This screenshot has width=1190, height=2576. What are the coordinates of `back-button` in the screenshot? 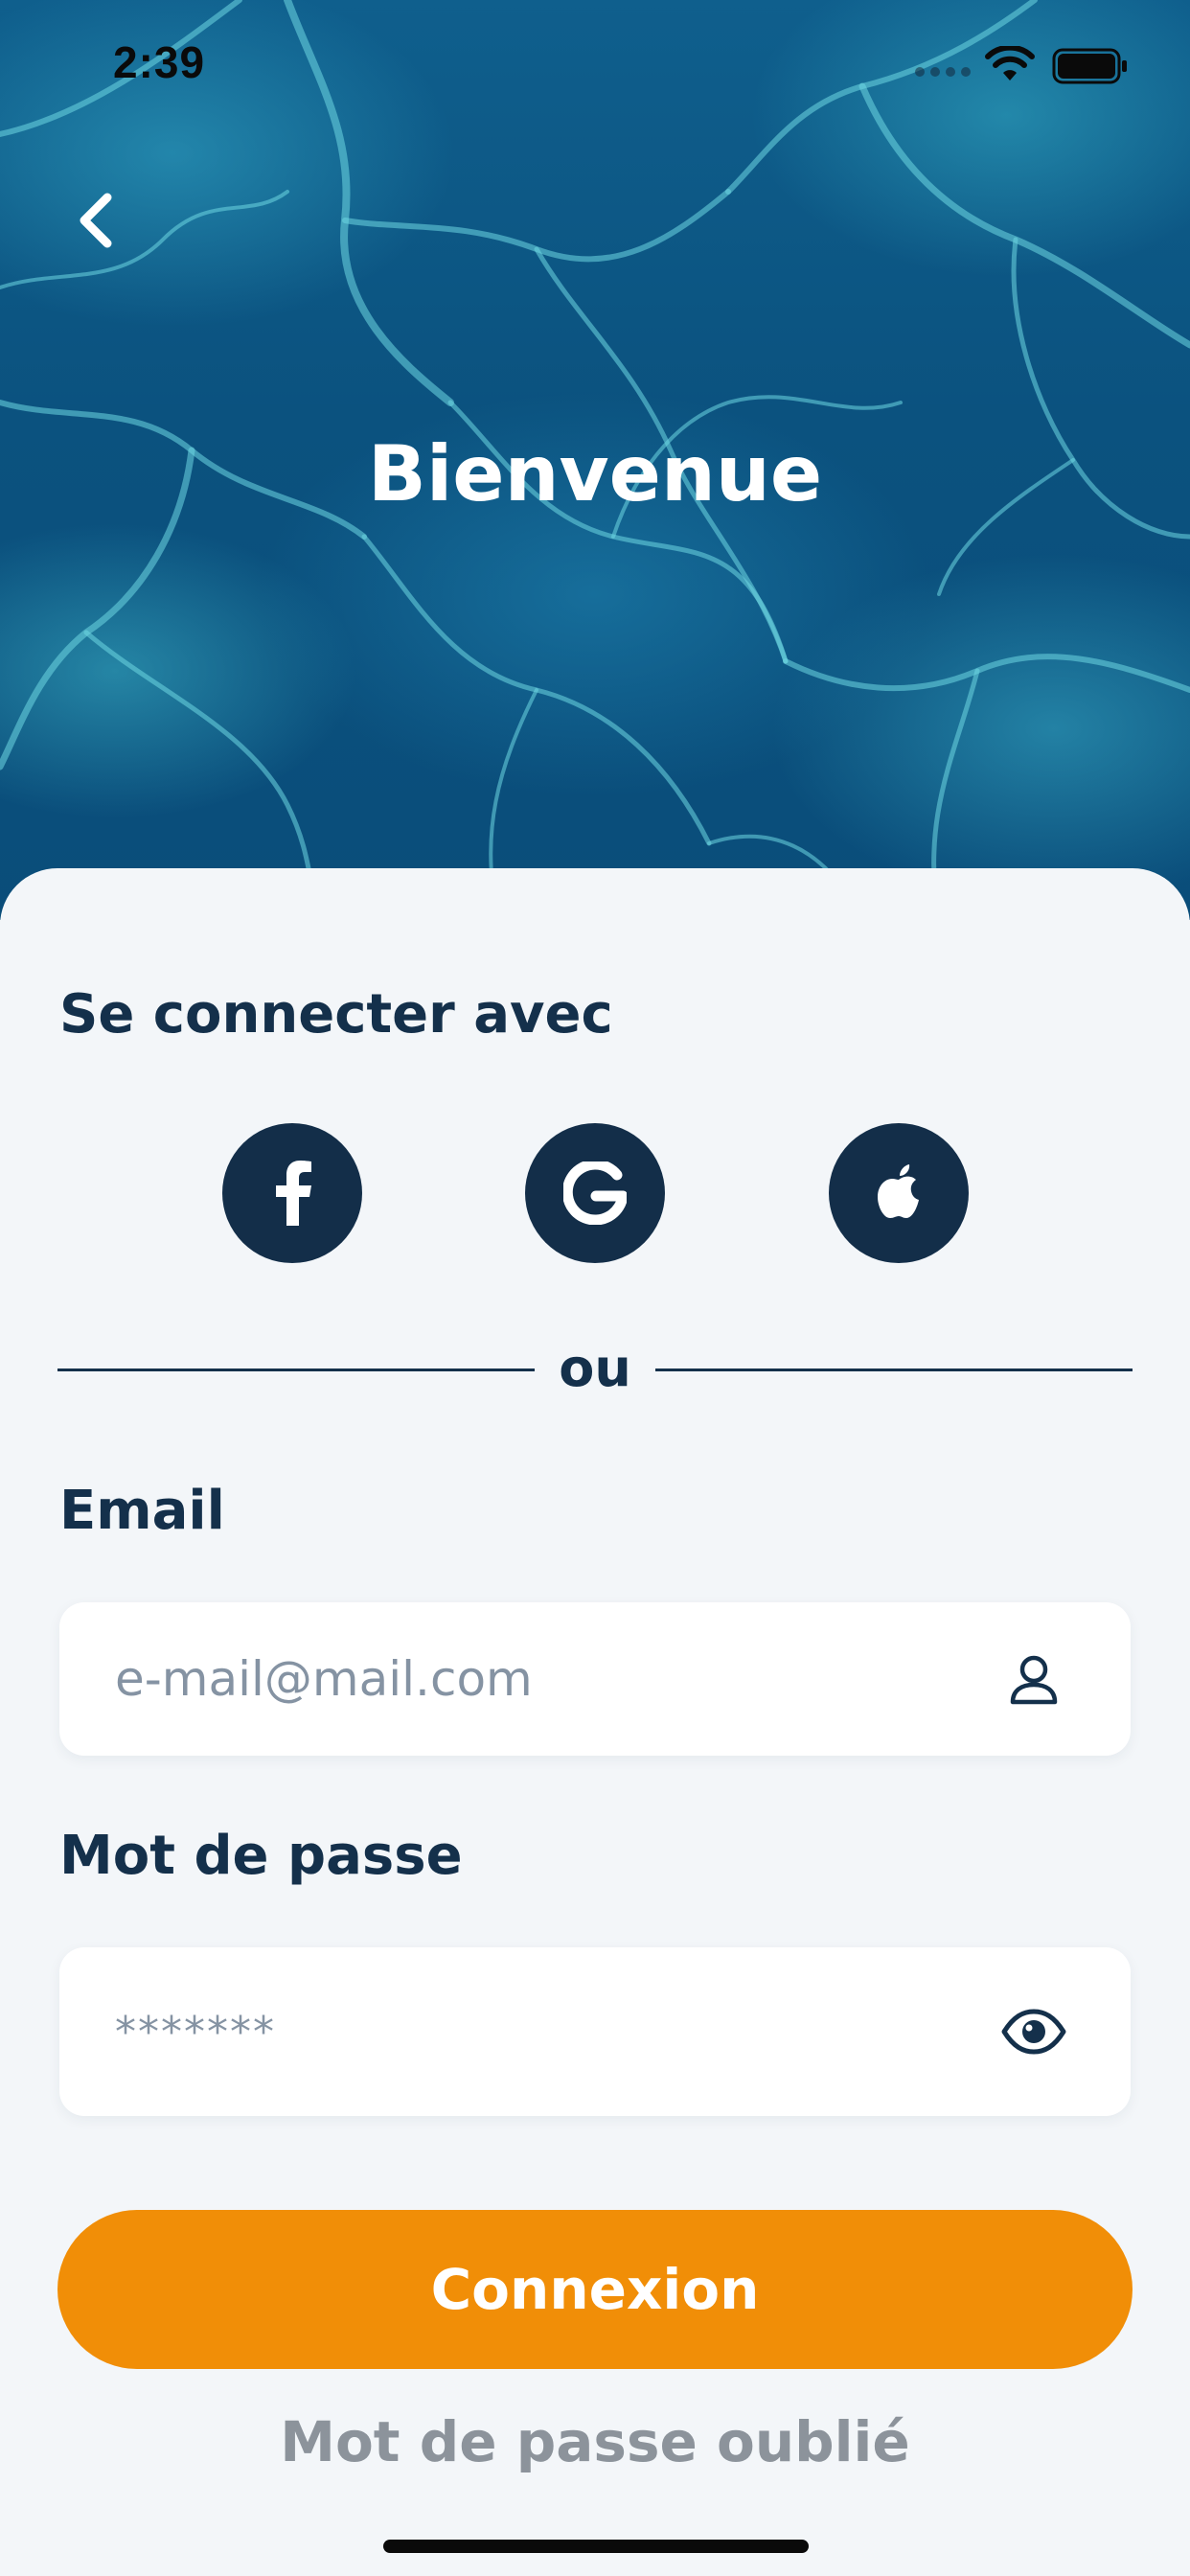 It's located at (95, 220).